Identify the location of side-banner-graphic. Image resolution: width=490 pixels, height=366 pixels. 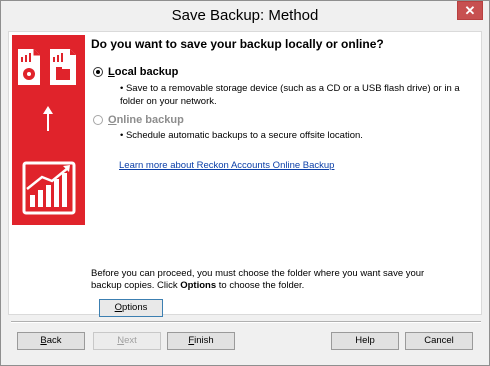
(47, 132).